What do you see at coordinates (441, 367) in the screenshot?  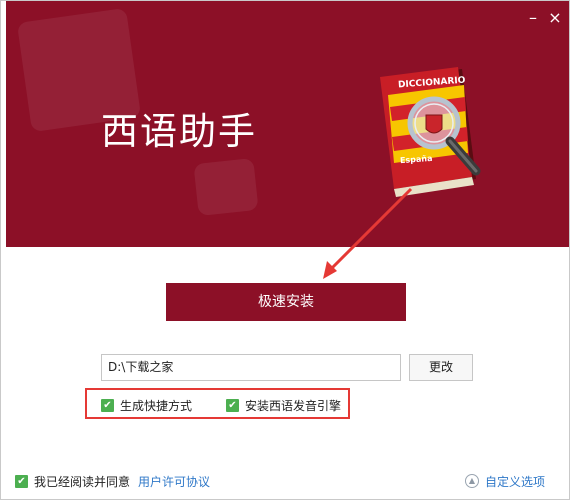 I see `change-path-button: 更改` at bounding box center [441, 367].